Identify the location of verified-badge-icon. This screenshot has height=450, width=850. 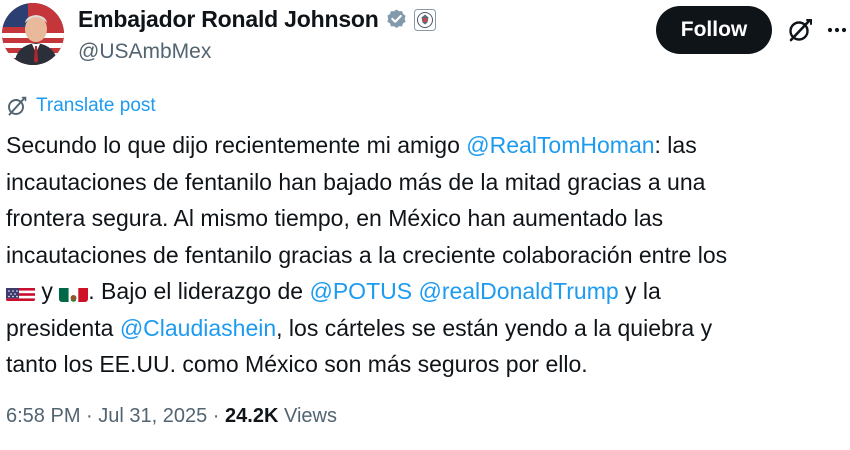
(396, 19).